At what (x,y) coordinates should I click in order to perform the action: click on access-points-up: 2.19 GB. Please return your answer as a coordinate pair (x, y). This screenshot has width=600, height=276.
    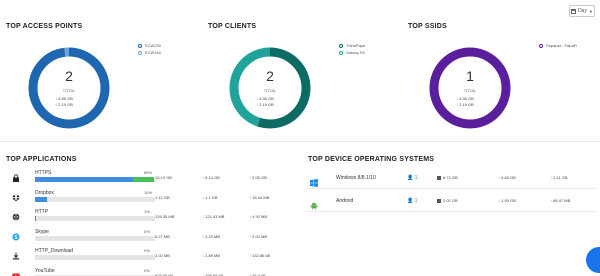
    Looking at the image, I should click on (65, 104).